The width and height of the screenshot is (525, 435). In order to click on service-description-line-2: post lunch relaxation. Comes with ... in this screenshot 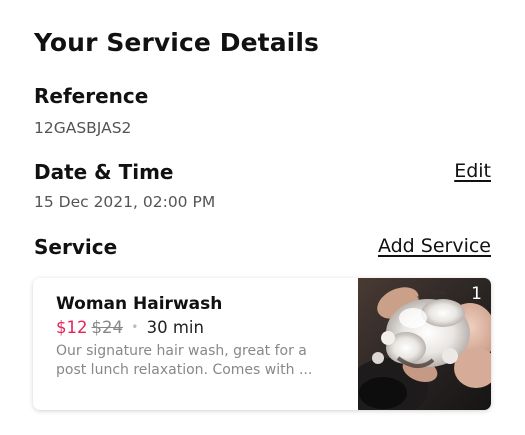, I will do `click(184, 370)`.